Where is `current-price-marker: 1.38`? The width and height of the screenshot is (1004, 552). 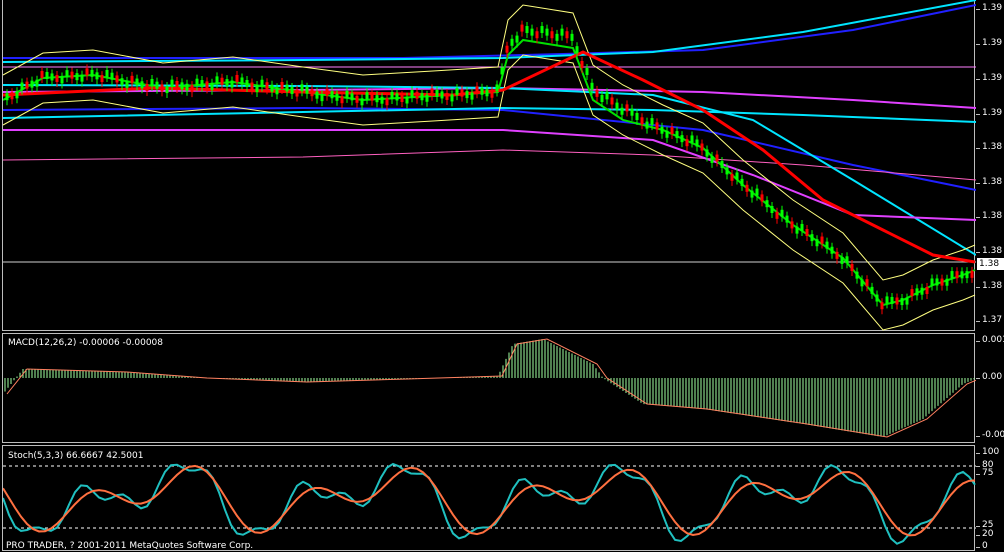 current-price-marker: 1.38 is located at coordinates (990, 264).